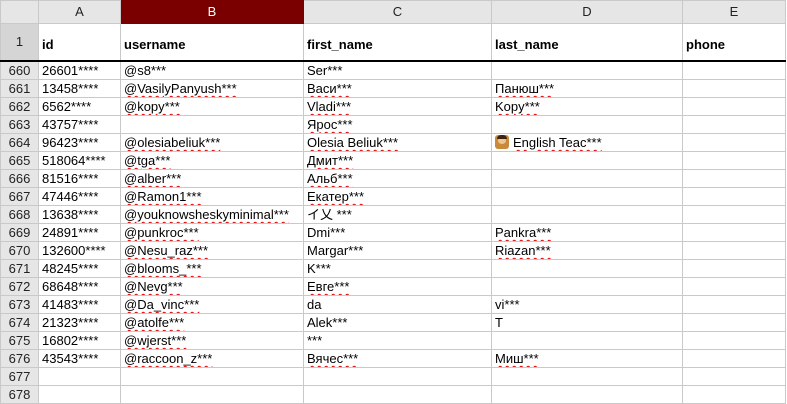 This screenshot has height=404, width=787. What do you see at coordinates (19, 376) in the screenshot?
I see `row-header: 677` at bounding box center [19, 376].